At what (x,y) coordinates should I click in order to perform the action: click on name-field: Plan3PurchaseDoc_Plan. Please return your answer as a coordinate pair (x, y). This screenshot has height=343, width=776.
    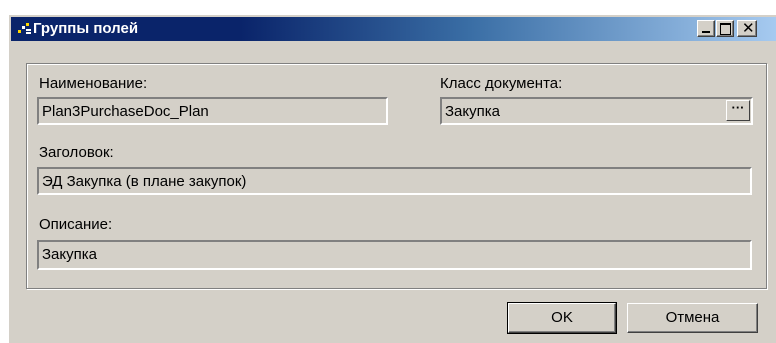
    Looking at the image, I should click on (212, 111).